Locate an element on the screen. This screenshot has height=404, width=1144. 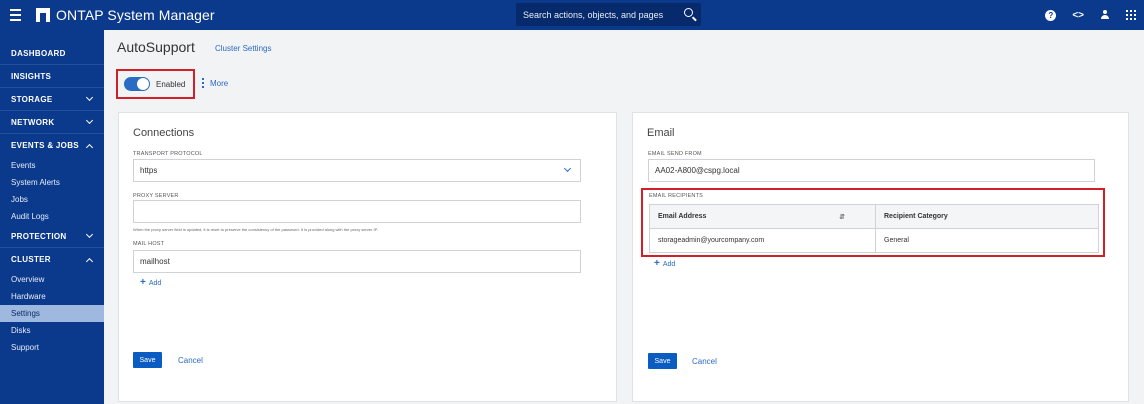
sidebar-item-label: DASHBOARD is located at coordinates (38, 53).